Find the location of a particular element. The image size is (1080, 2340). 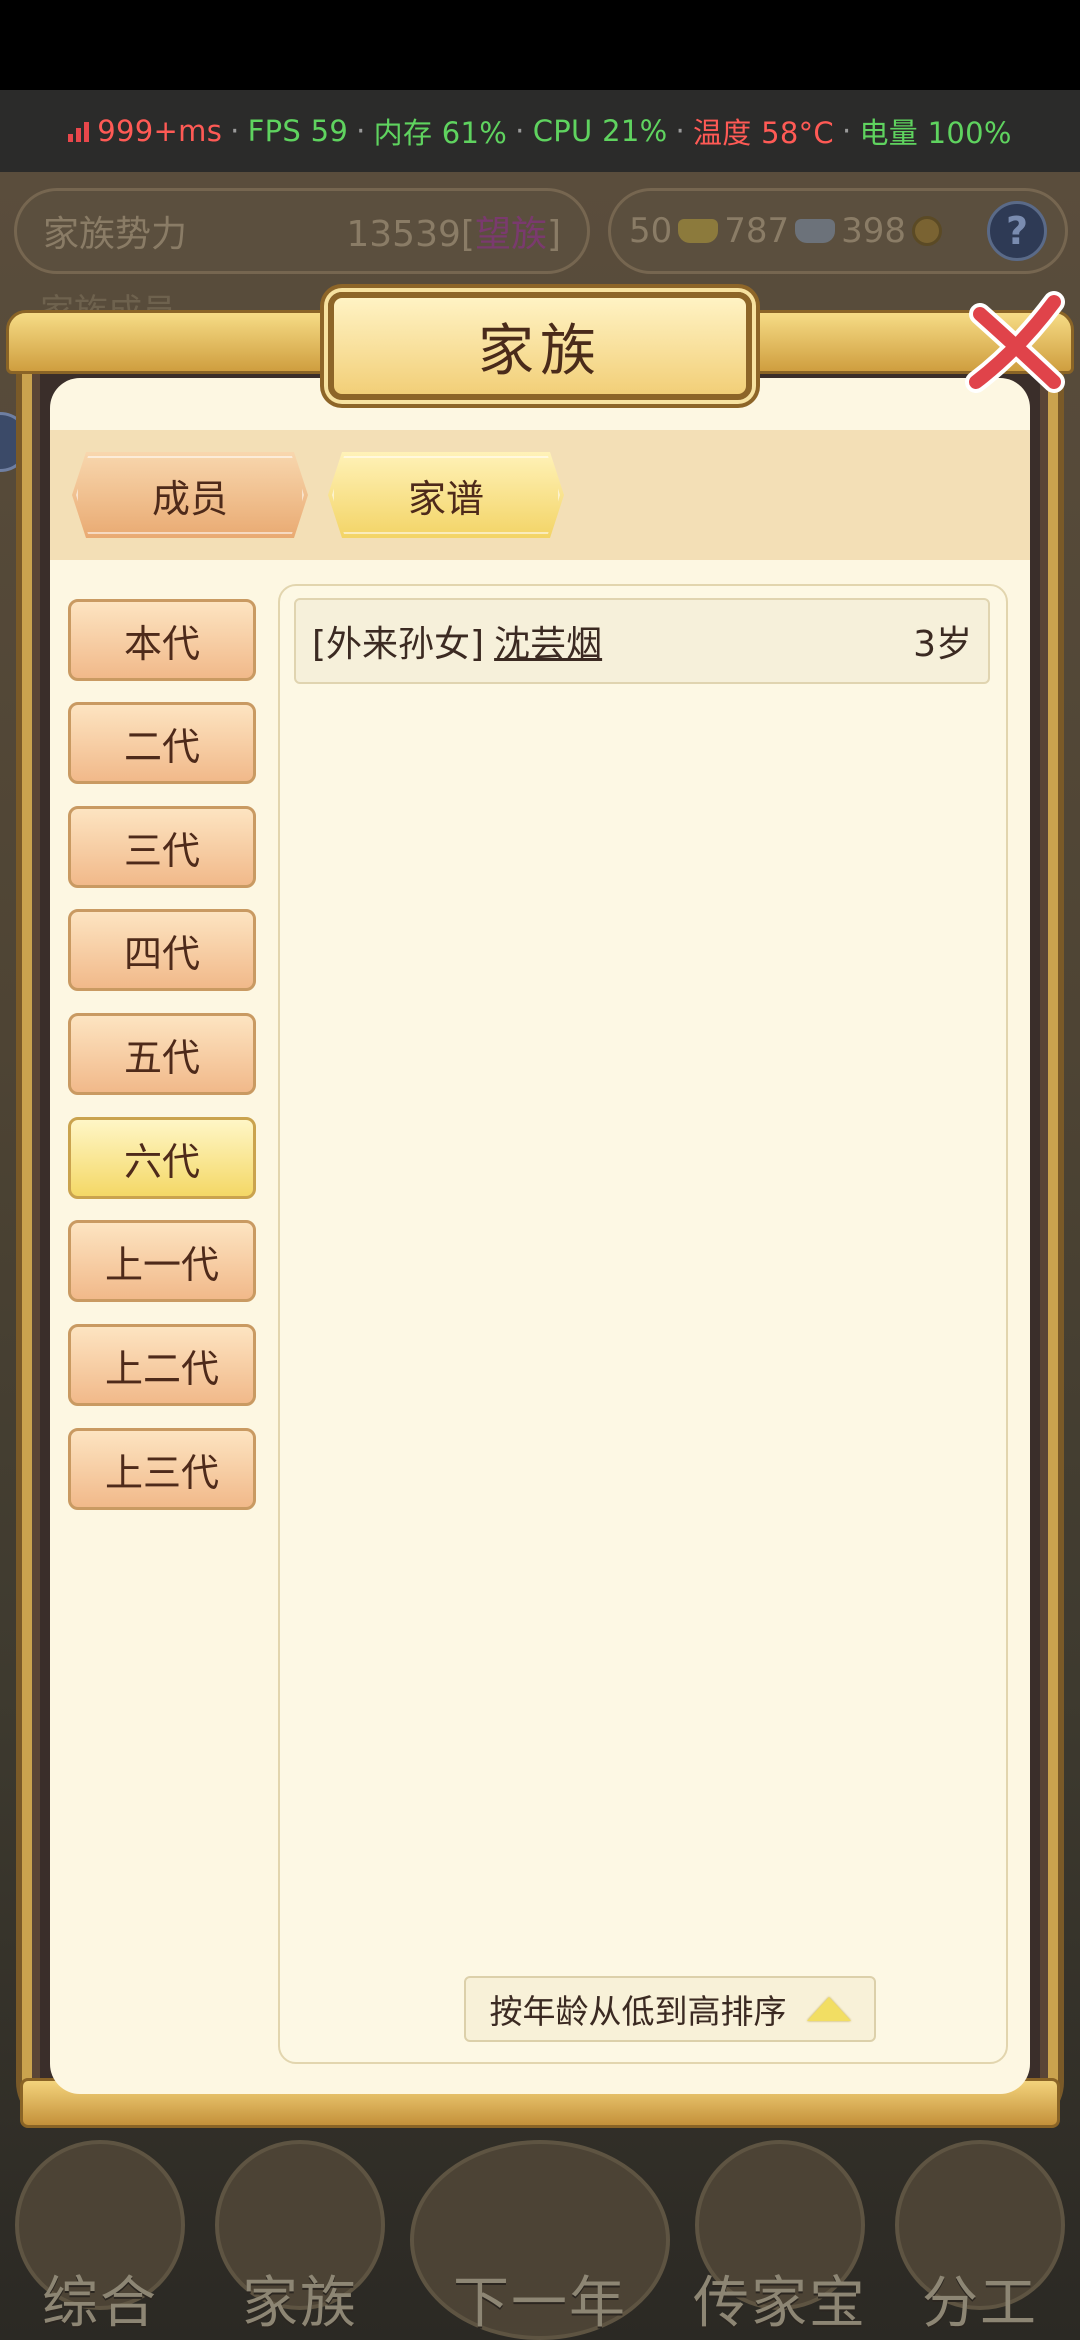

fps-value: FPS 59 is located at coordinates (298, 131).